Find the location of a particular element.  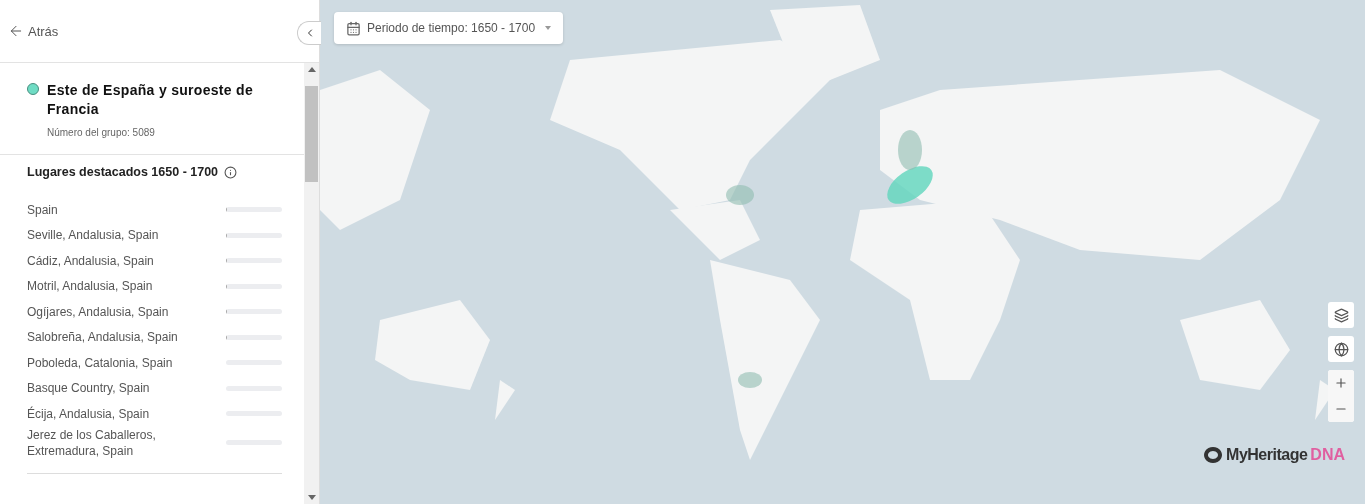

group-number: Número del grupo: 5089 is located at coordinates (101, 132).